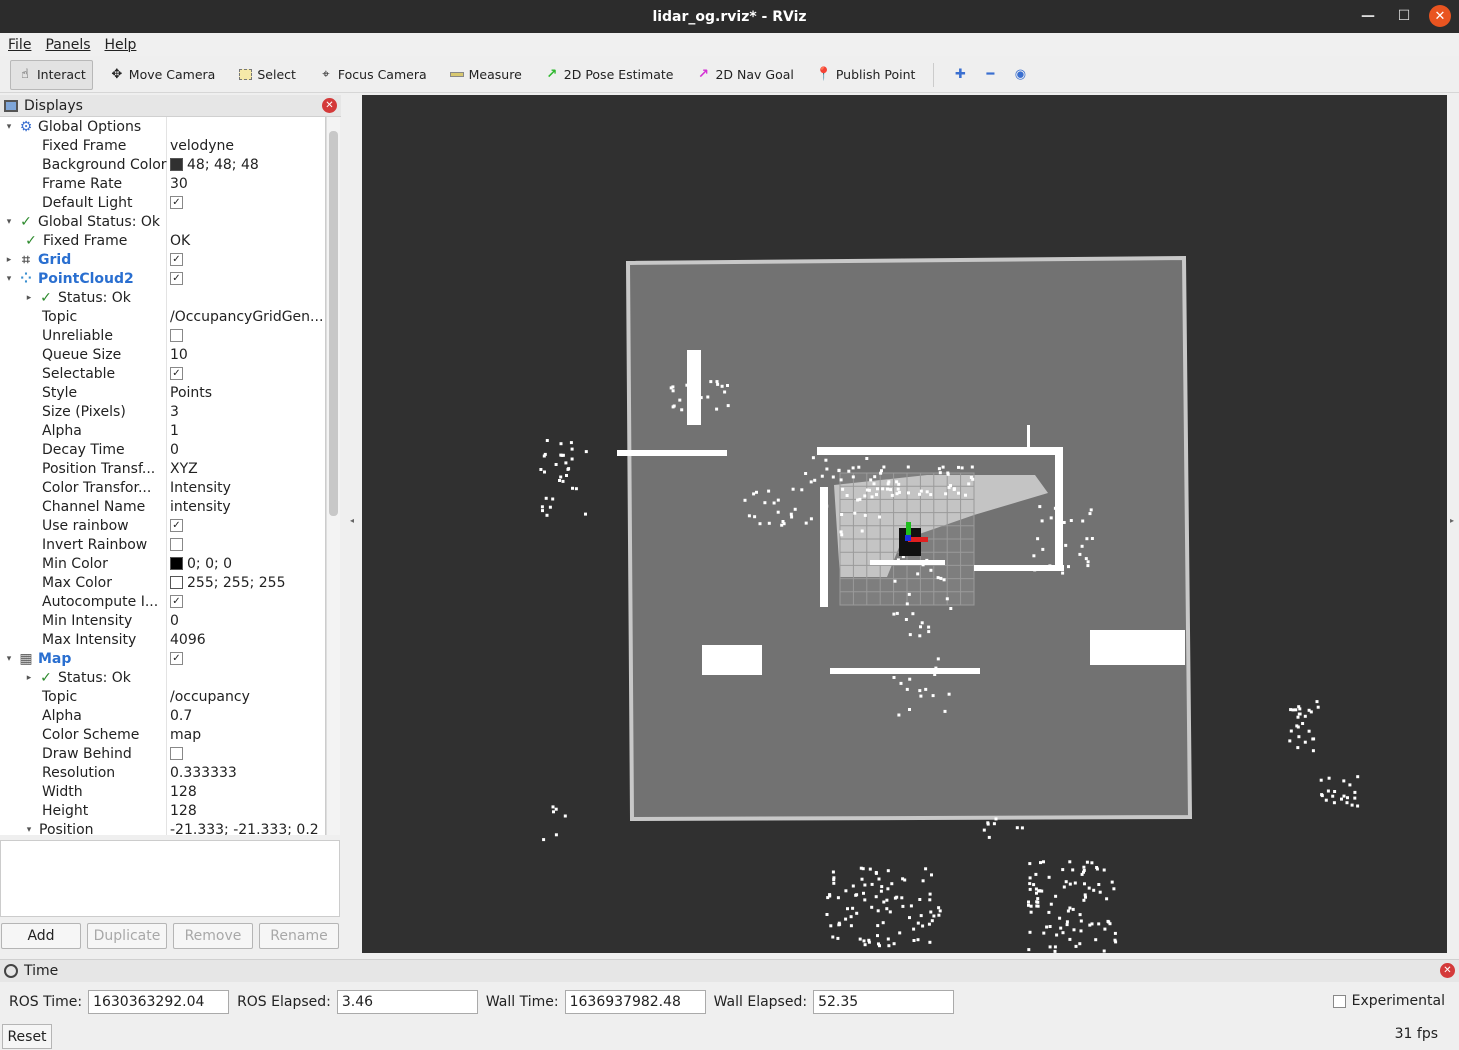 This screenshot has width=1459, height=1050. Describe the element at coordinates (203, 773) in the screenshot. I see `display-row-value: 0.333333` at that location.